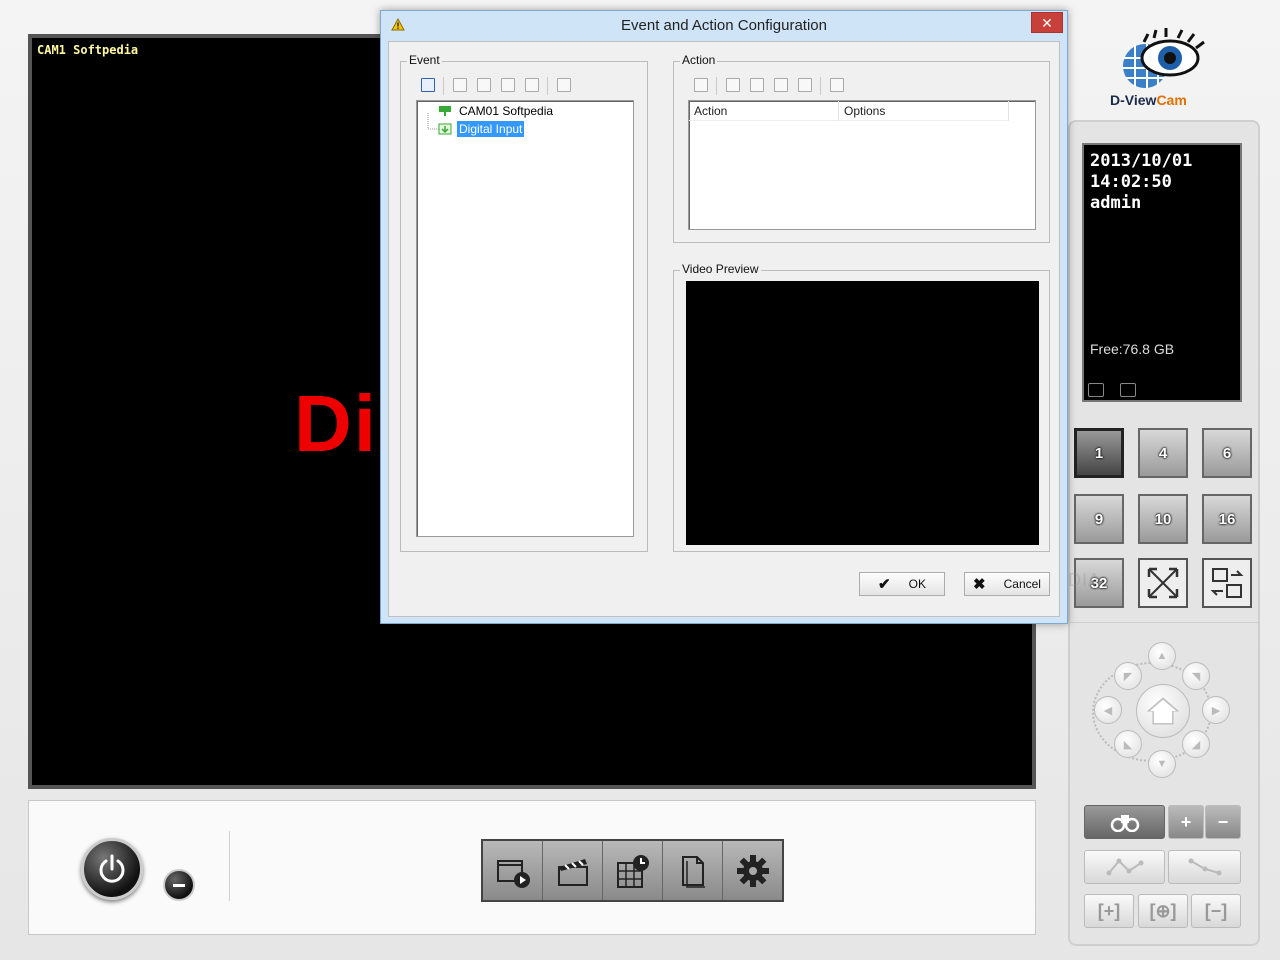  What do you see at coordinates (532, 85) in the screenshot?
I see `paste-all-event-icon` at bounding box center [532, 85].